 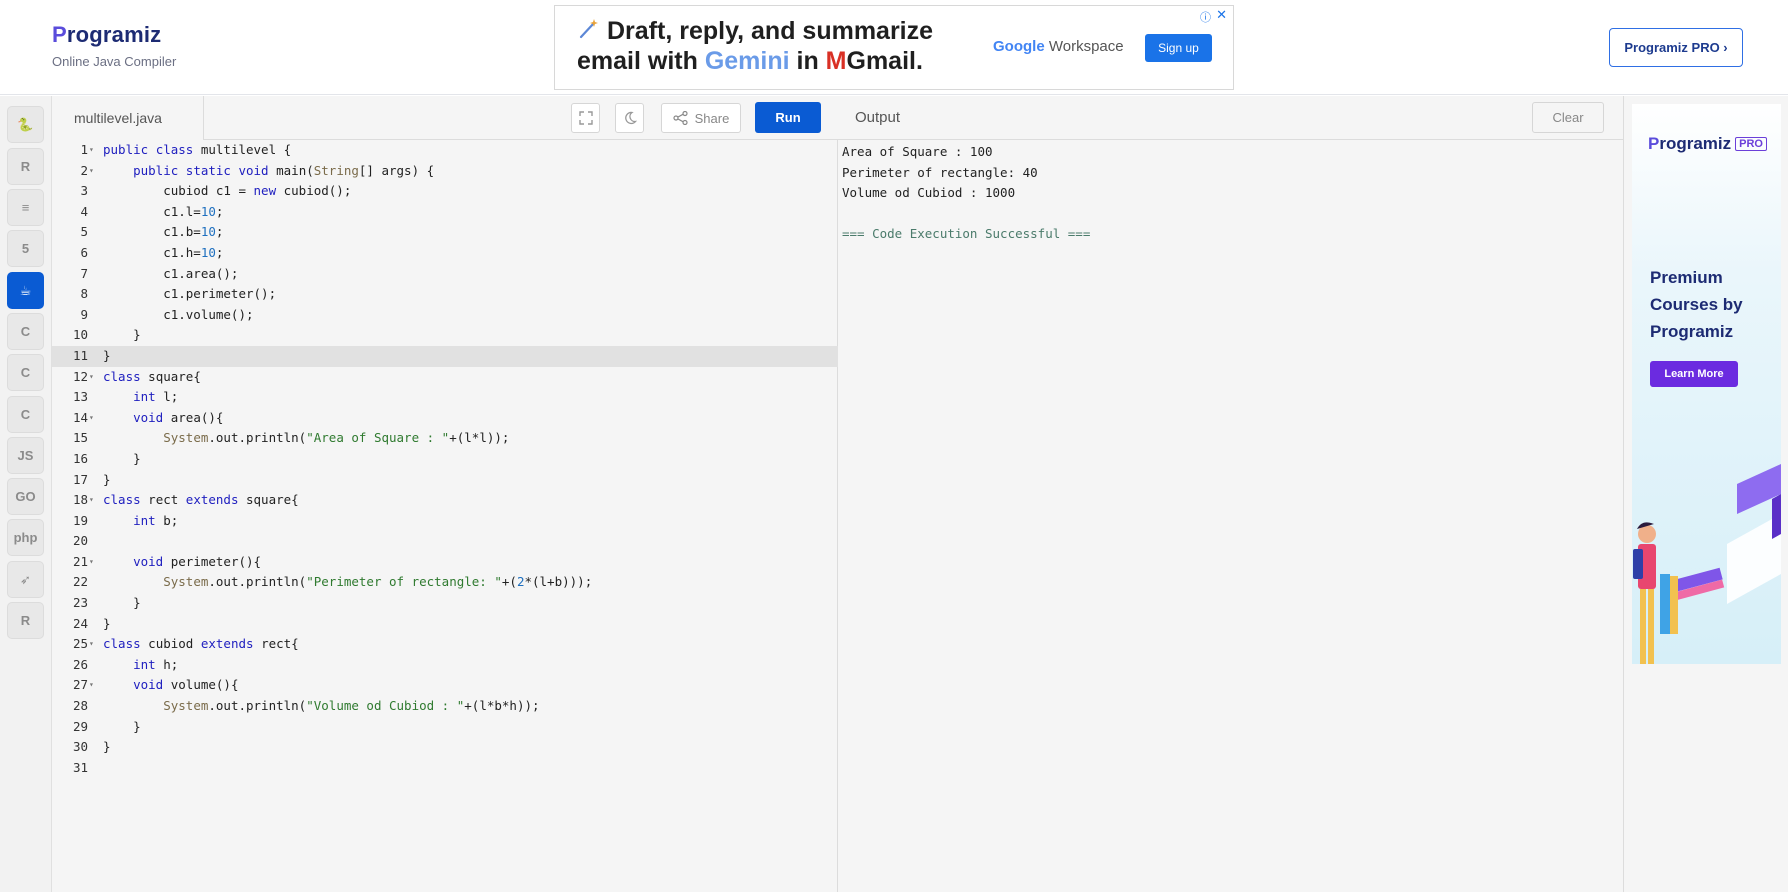 What do you see at coordinates (25, 537) in the screenshot?
I see `language-php-icon: php` at bounding box center [25, 537].